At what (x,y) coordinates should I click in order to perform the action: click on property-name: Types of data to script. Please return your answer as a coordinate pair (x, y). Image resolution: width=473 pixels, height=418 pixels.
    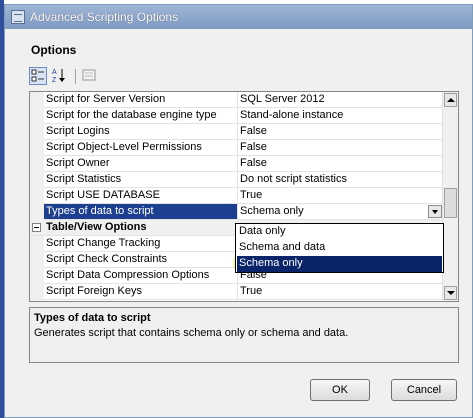
    Looking at the image, I should click on (100, 211).